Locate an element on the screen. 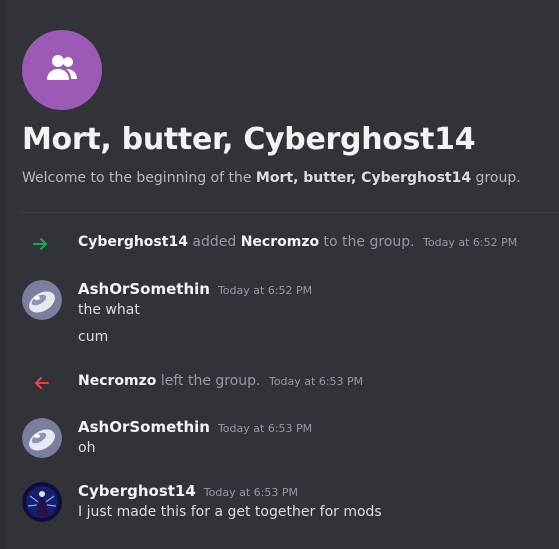 This screenshot has height=549, width=559. divider is located at coordinates (290, 212).